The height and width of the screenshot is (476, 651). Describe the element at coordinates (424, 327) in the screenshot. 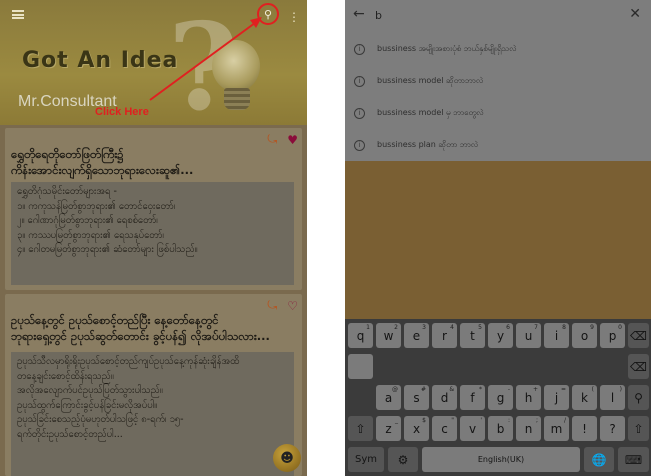

I see `key-alt-label: 3` at that location.